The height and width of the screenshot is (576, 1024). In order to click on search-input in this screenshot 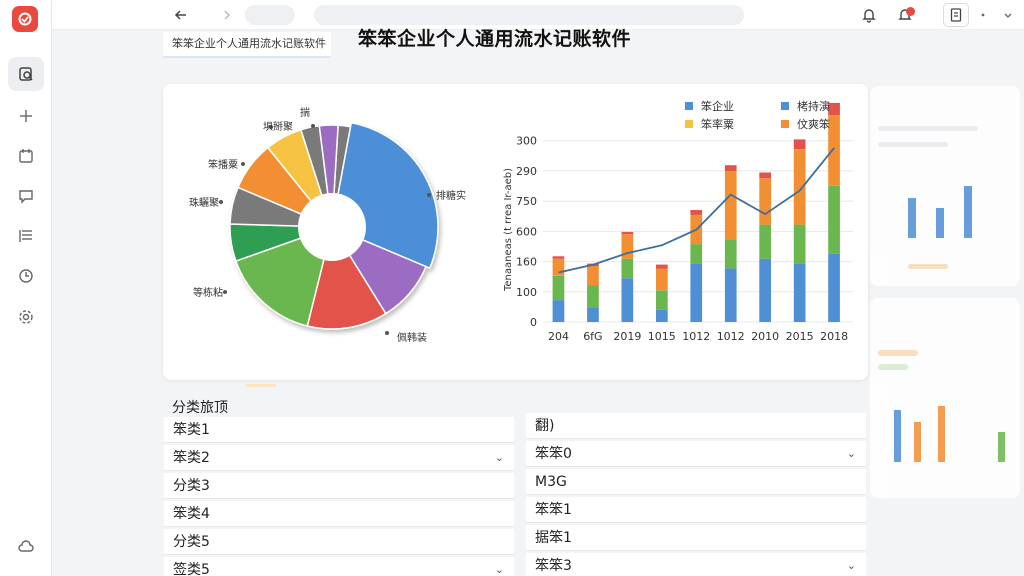, I will do `click(529, 15)`.